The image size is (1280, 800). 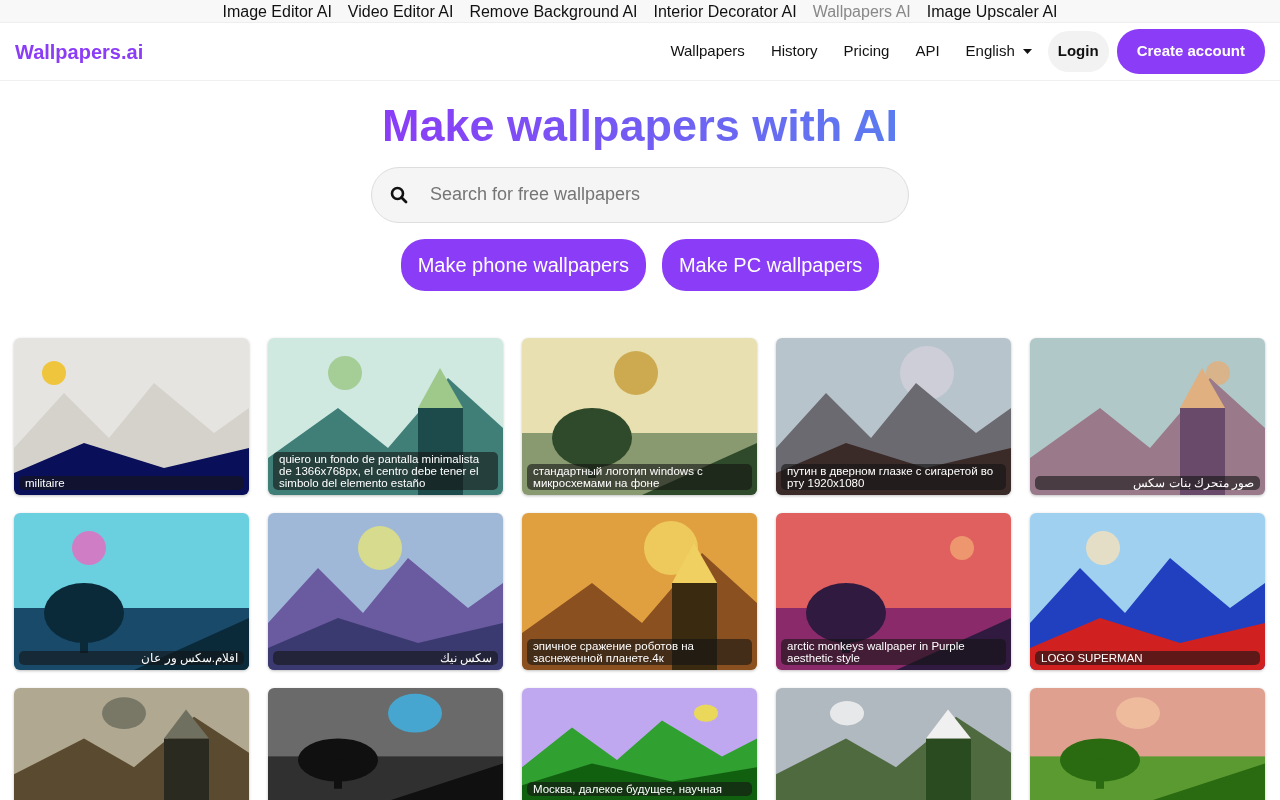 I want to click on wallpaper-caption: صور متحرك بنات سكس, so click(x=1147, y=482).